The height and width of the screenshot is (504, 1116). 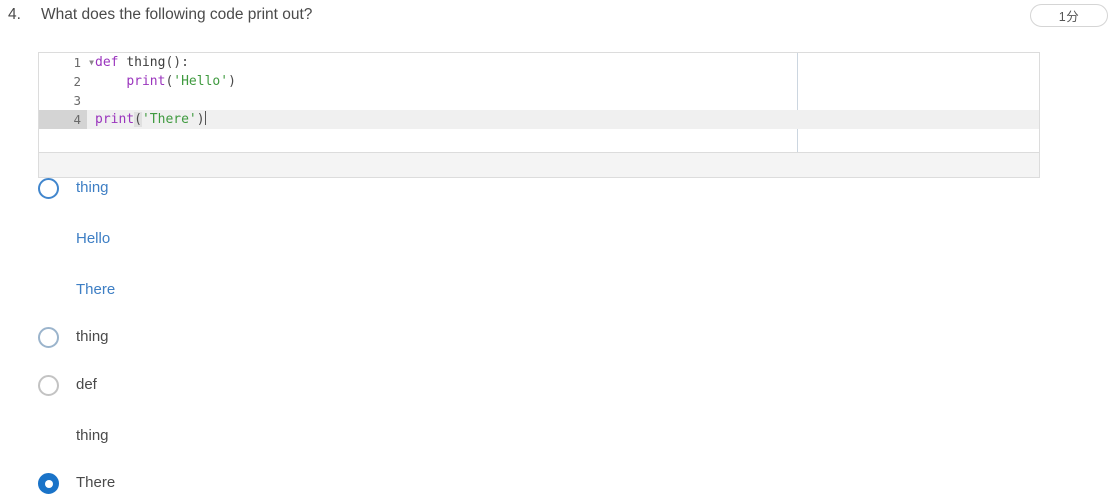 I want to click on question-number: 4., so click(x=14, y=14).